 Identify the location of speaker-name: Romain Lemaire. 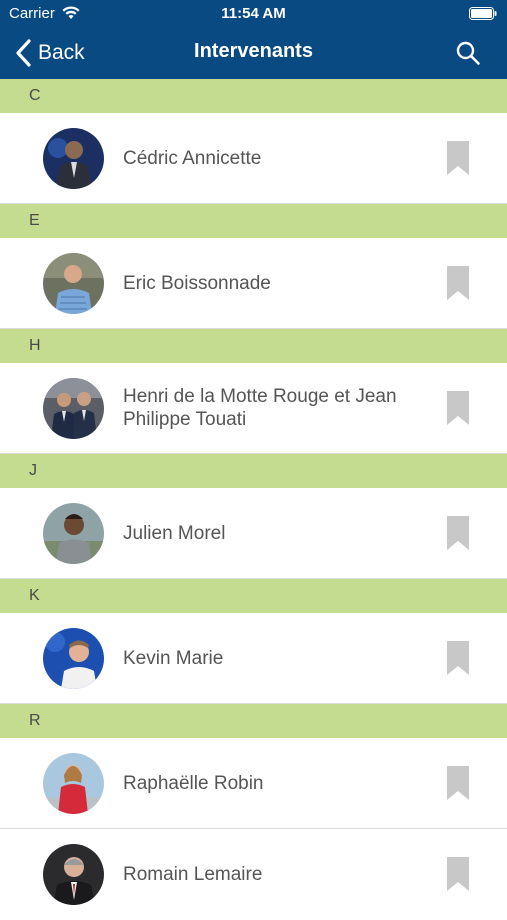
(193, 874).